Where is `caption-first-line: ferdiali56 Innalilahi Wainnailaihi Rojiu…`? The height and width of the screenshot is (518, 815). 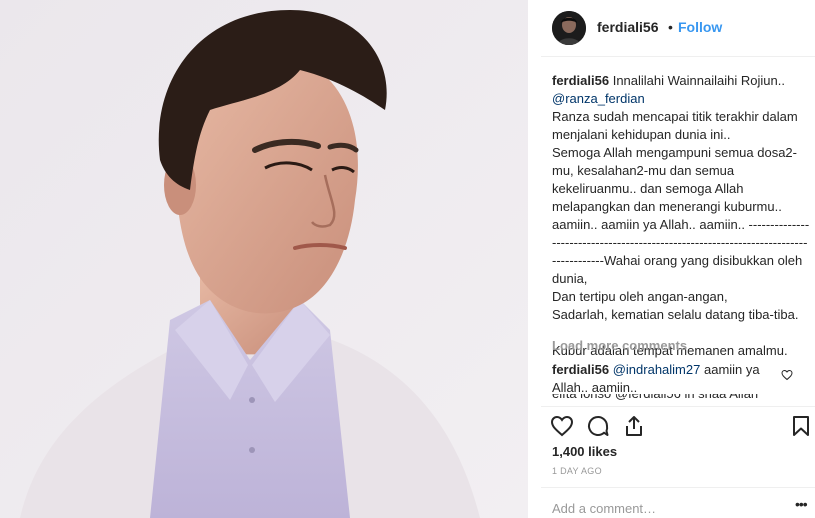 caption-first-line: ferdiali56 Innalilahi Wainnailaihi Rojiu… is located at coordinates (681, 81).